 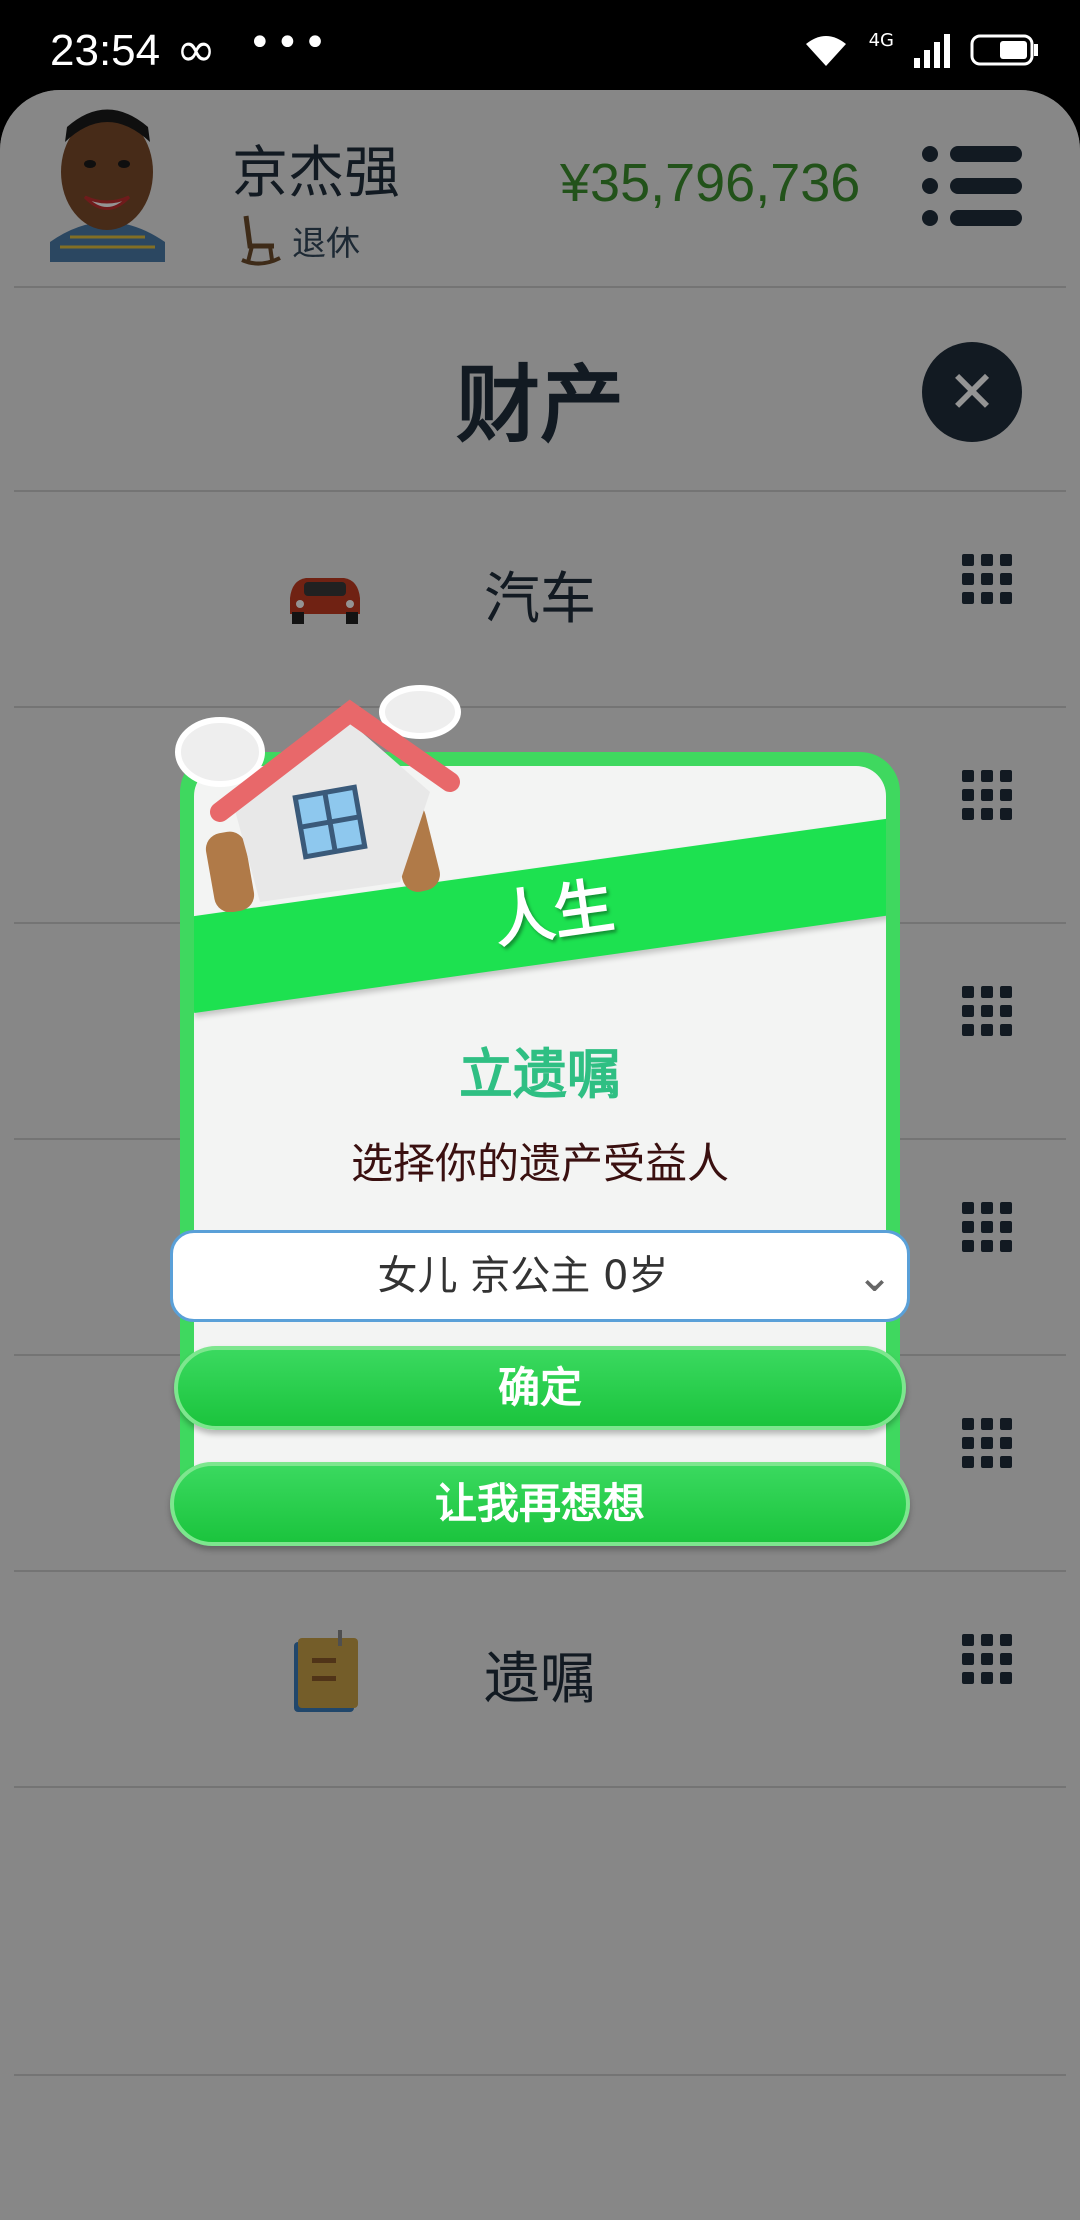 What do you see at coordinates (825, 51) in the screenshot?
I see `wifi-icon` at bounding box center [825, 51].